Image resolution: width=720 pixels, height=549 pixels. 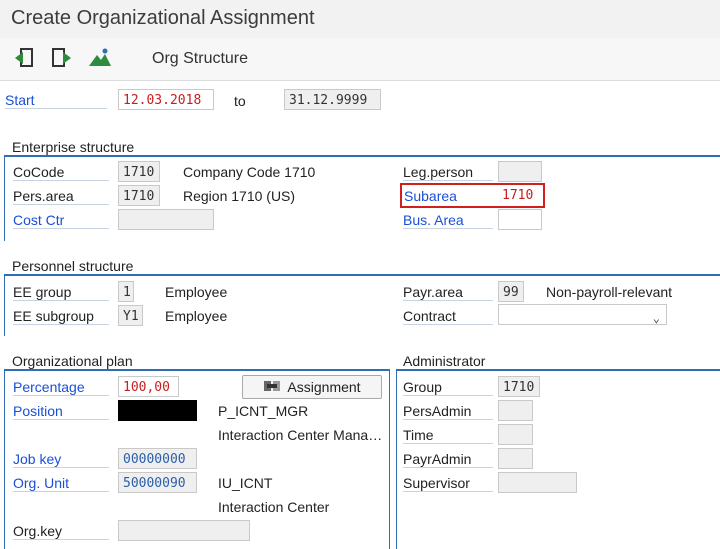 What do you see at coordinates (56, 100) in the screenshot?
I see `start-label: Start` at bounding box center [56, 100].